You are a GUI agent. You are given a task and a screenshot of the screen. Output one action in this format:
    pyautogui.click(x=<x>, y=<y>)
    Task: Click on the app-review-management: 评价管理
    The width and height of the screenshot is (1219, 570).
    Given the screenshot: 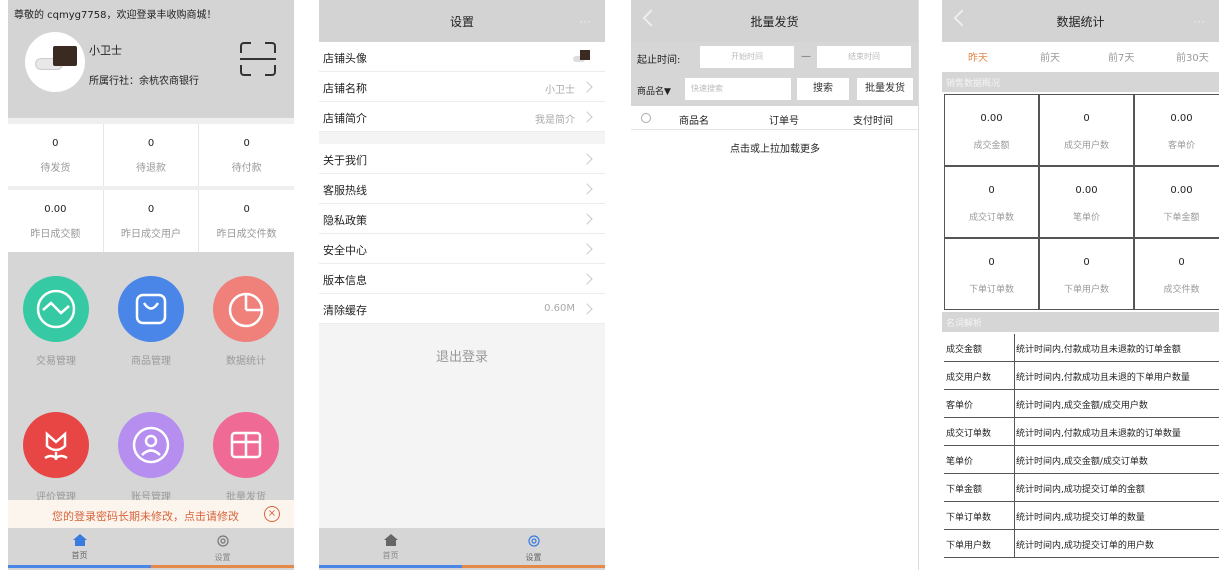 What is the action you would take?
    pyautogui.click(x=56, y=457)
    